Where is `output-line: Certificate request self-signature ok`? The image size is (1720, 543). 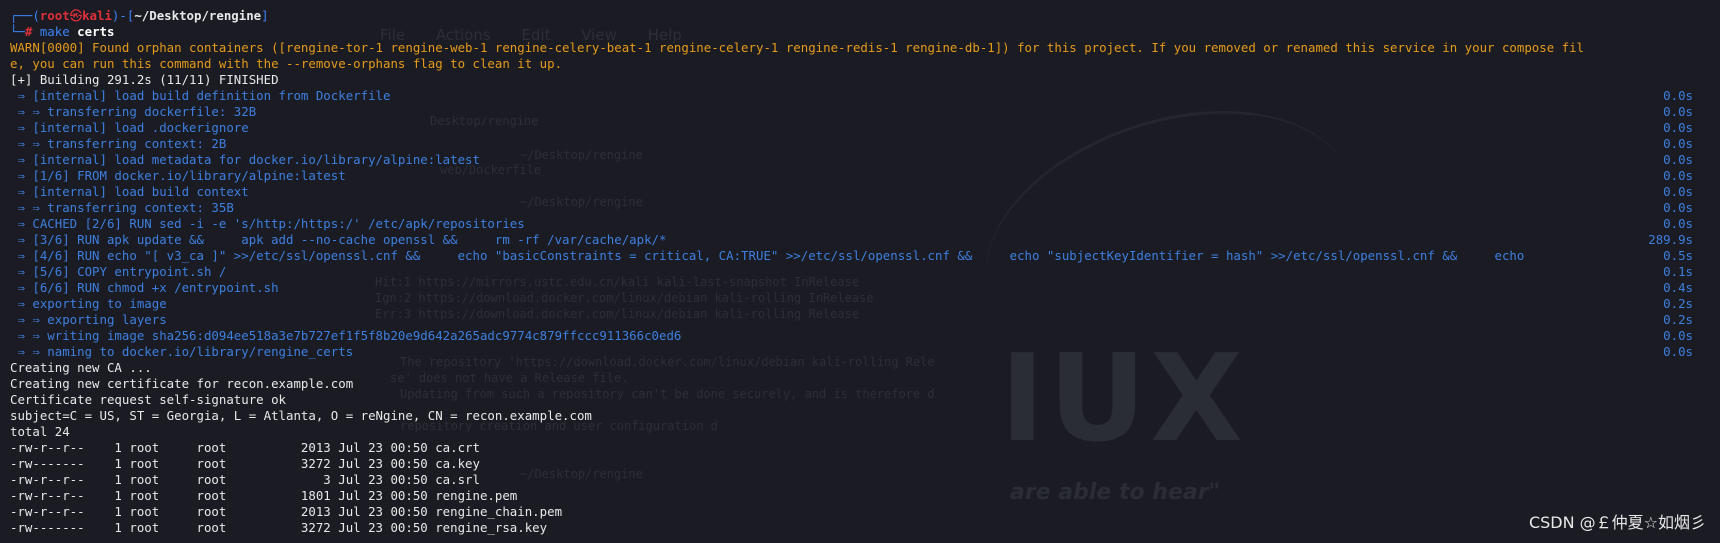
output-line: Certificate request self-signature ok is located at coordinates (148, 399).